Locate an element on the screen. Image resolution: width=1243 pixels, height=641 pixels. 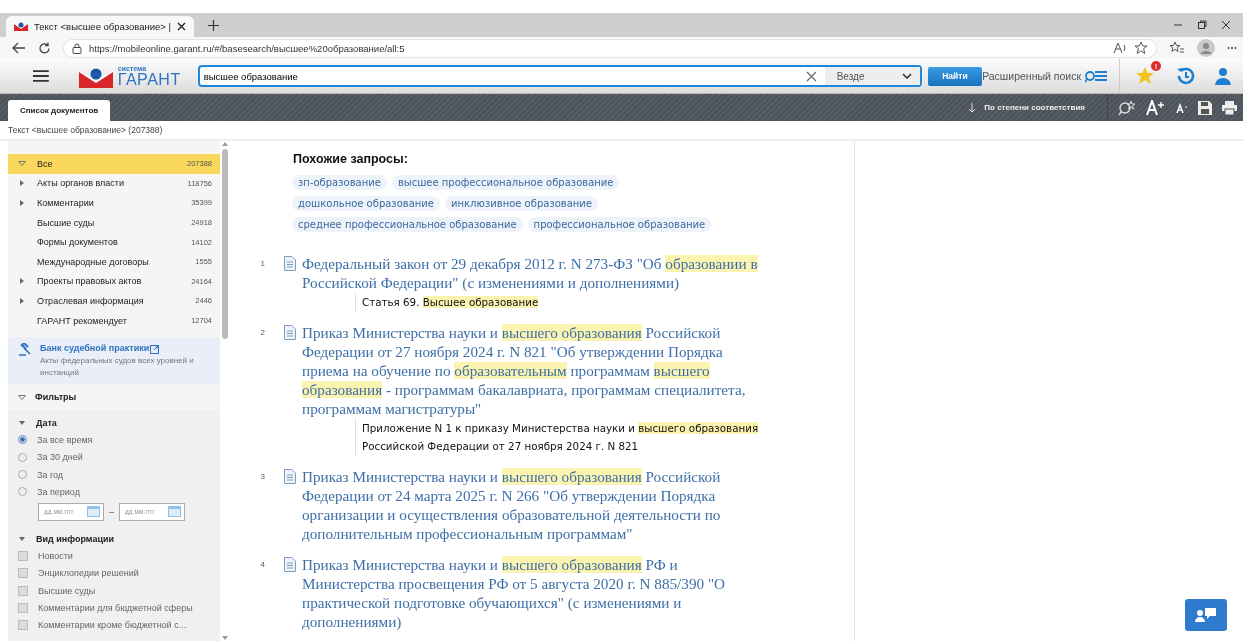
search-star-icon is located at coordinates (1127, 107).